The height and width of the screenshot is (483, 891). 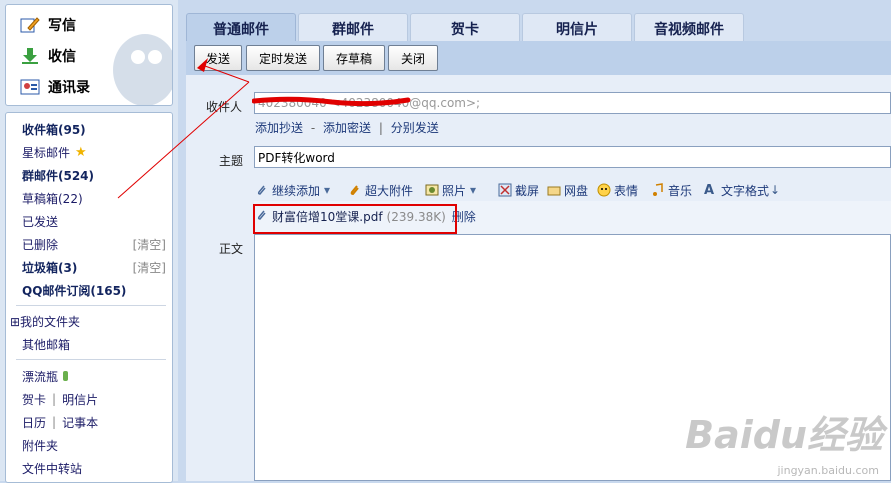 I want to click on large-attachment-icon, so click(x=355, y=190).